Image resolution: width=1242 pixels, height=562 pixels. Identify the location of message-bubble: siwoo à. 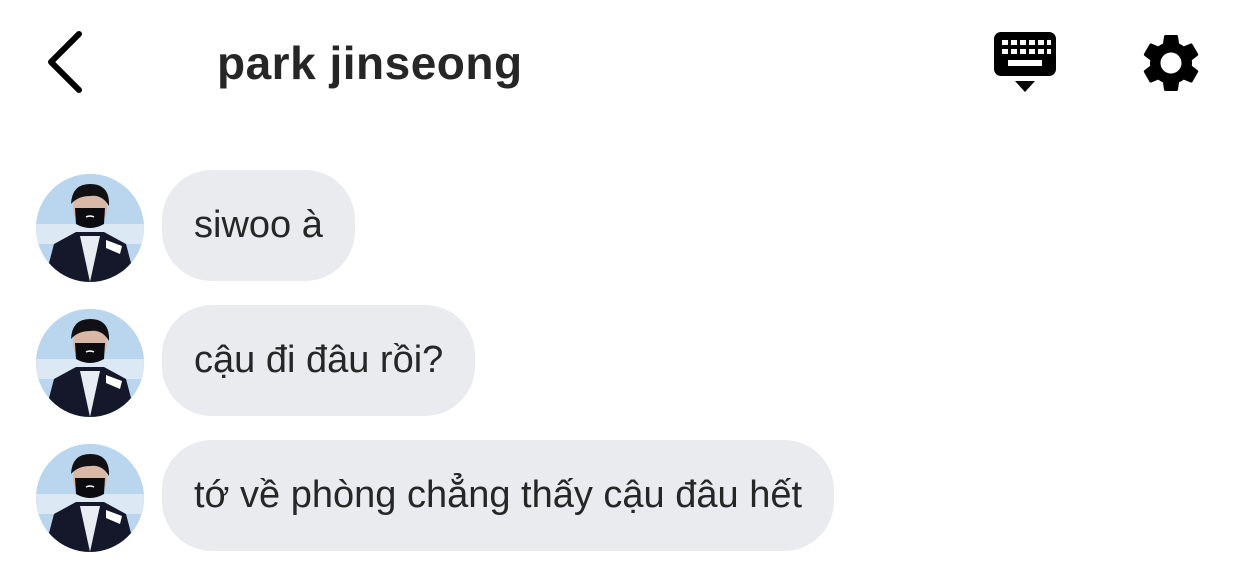
(258, 225).